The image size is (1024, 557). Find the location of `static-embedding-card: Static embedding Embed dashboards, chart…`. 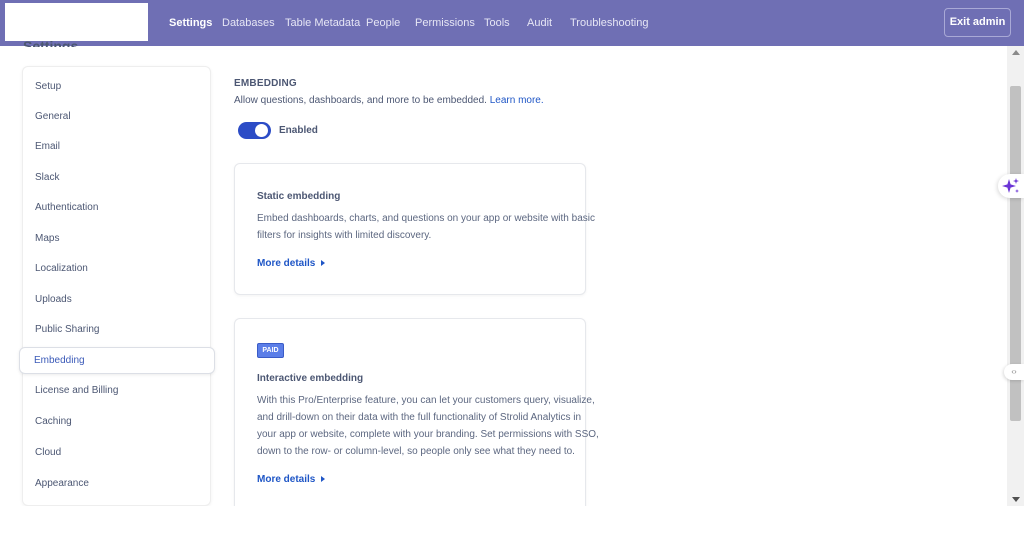

static-embedding-card: Static embedding Embed dashboards, chart… is located at coordinates (414, 229).